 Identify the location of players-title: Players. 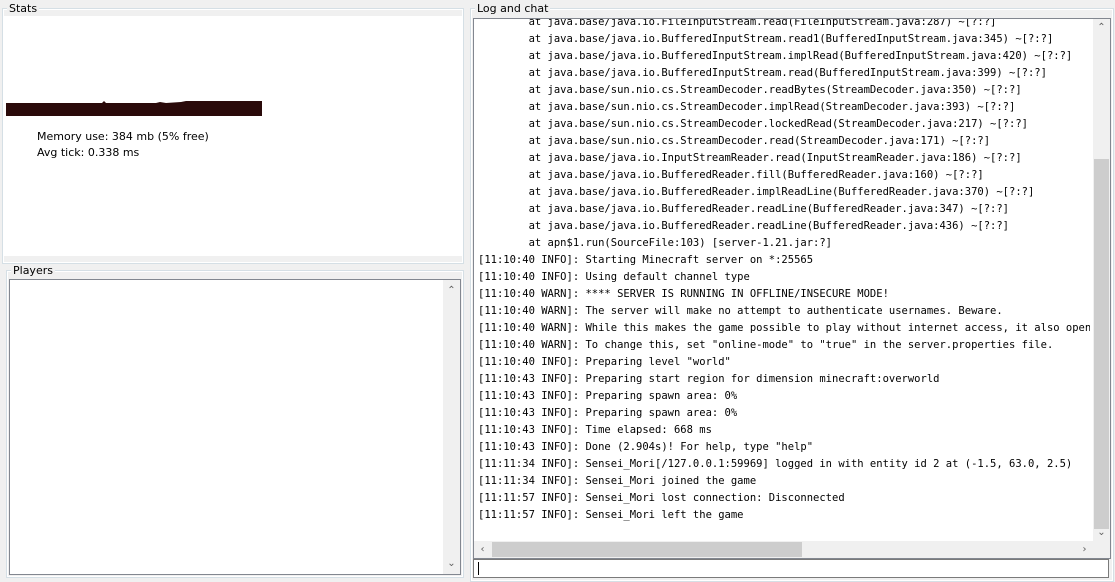
(33, 270).